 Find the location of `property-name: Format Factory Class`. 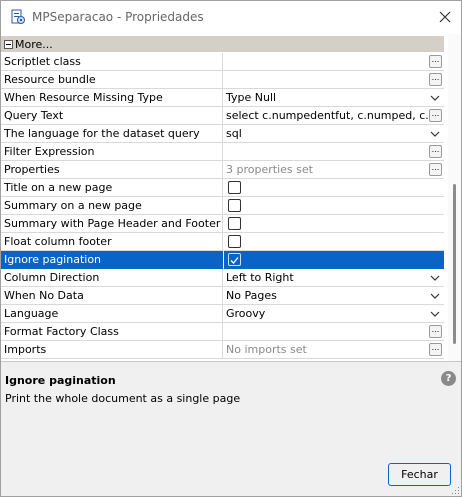

property-name: Format Factory Class is located at coordinates (112, 332).